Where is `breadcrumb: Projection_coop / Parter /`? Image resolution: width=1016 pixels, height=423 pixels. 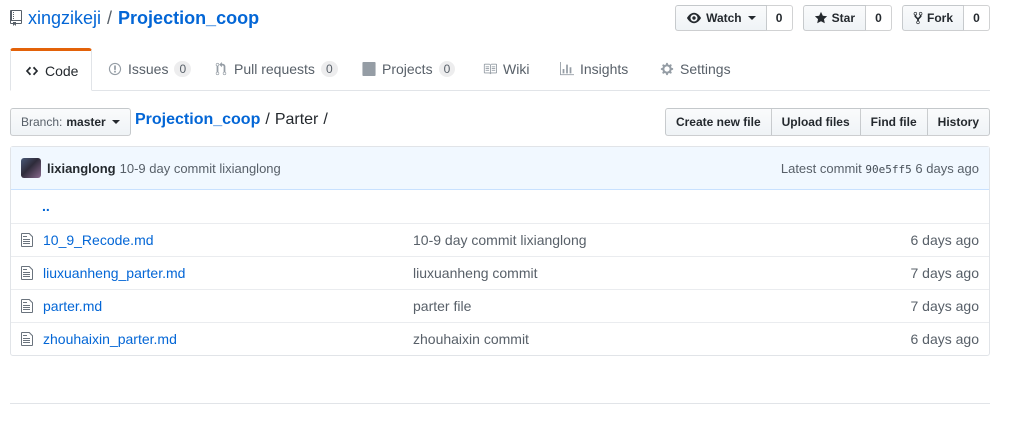 breadcrumb: Projection_coop / Parter / is located at coordinates (231, 120).